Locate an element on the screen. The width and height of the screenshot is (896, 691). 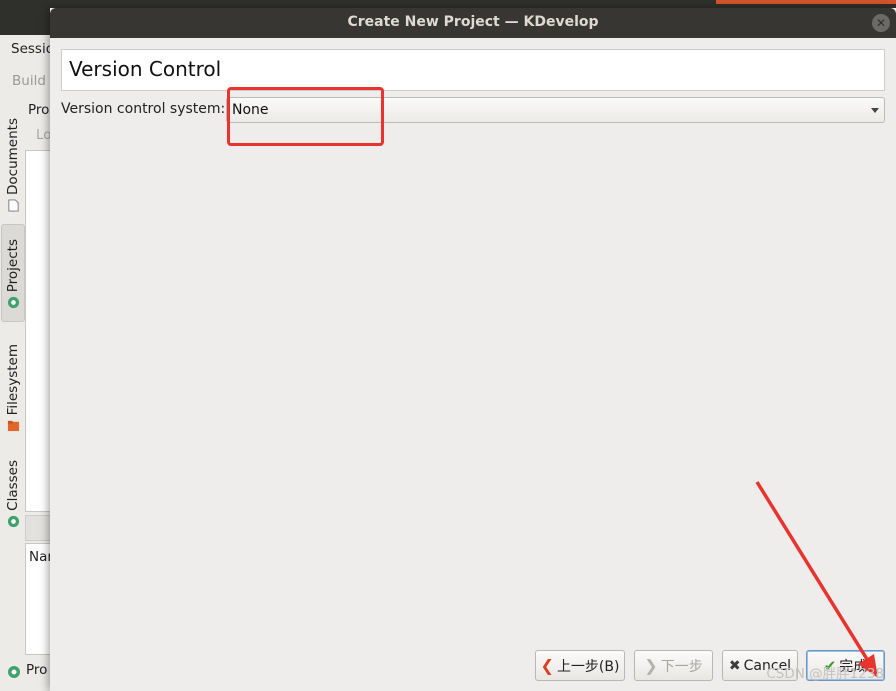
close-icon: ✕ is located at coordinates (881, 23).